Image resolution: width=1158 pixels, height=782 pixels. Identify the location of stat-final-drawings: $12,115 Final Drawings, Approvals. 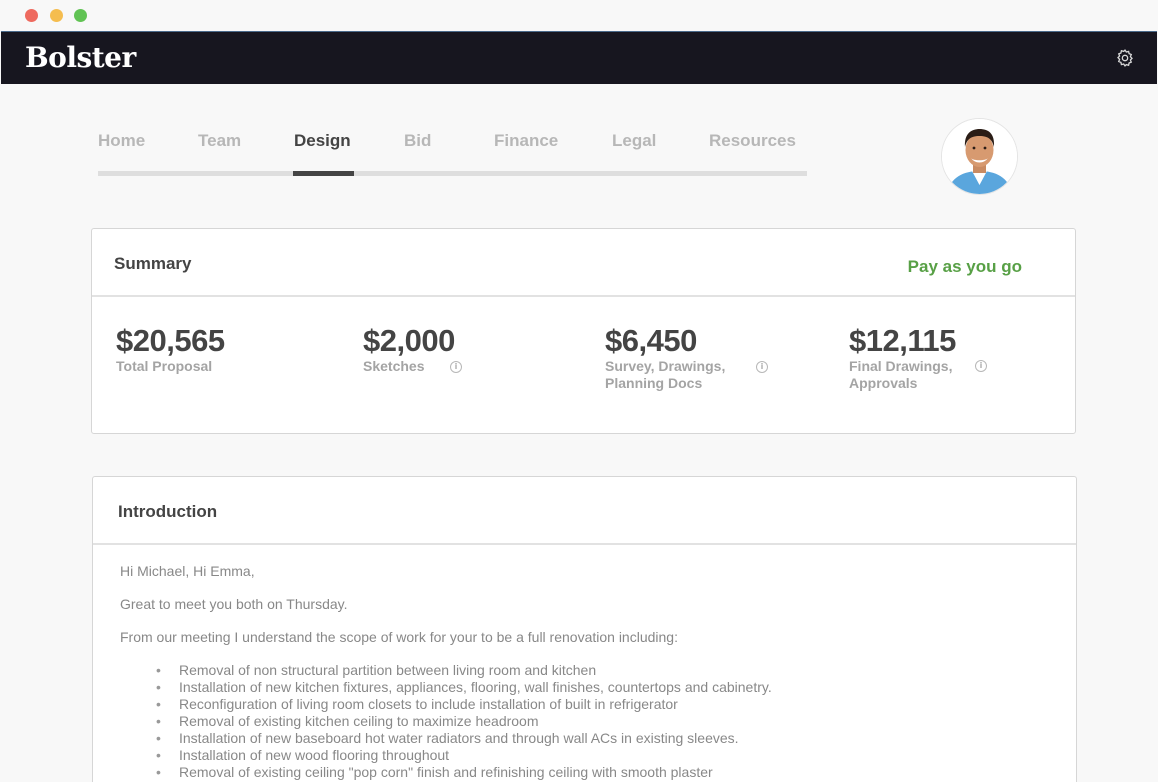
(908, 358).